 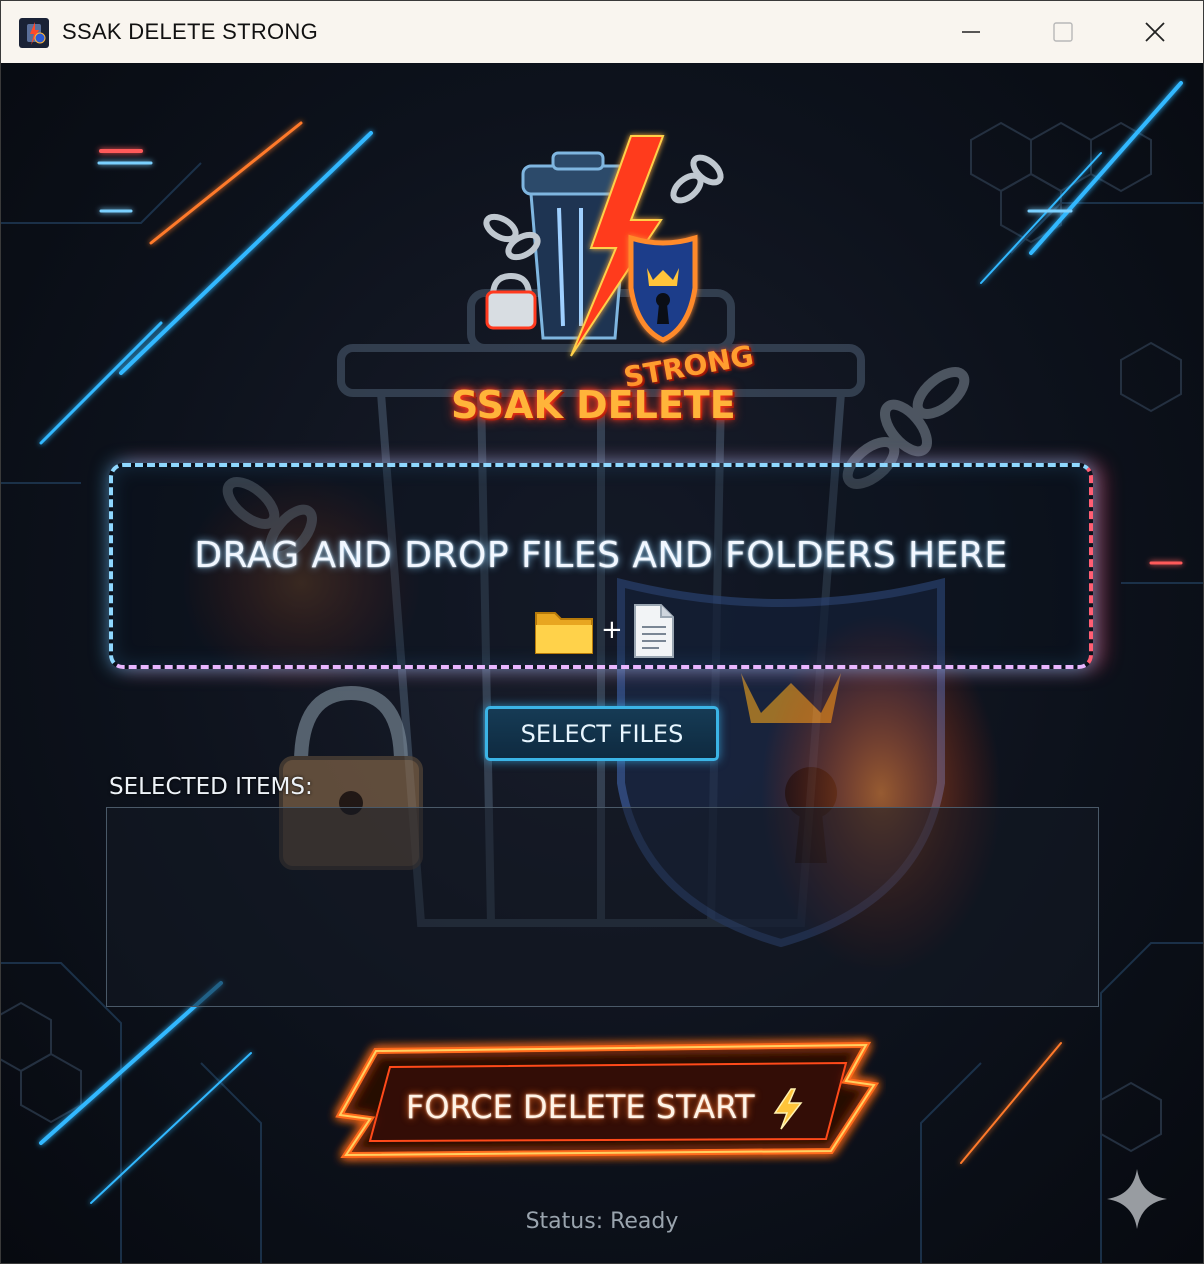 I want to click on maximize-icon, so click(x=1063, y=32).